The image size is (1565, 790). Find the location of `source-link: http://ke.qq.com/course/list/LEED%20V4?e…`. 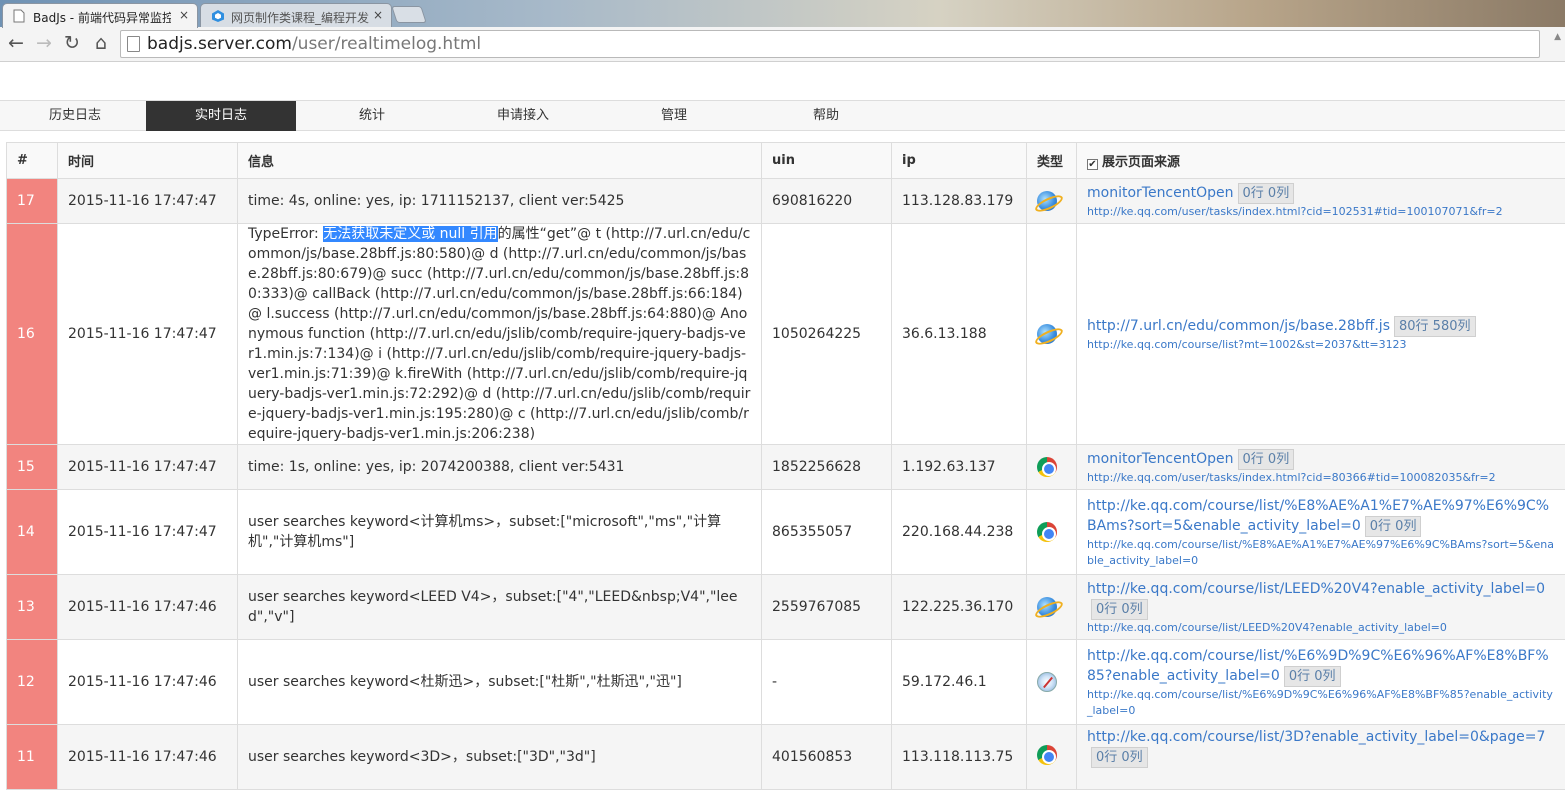

source-link: http://ke.qq.com/course/list/LEED%20V4?e… is located at coordinates (1316, 589).